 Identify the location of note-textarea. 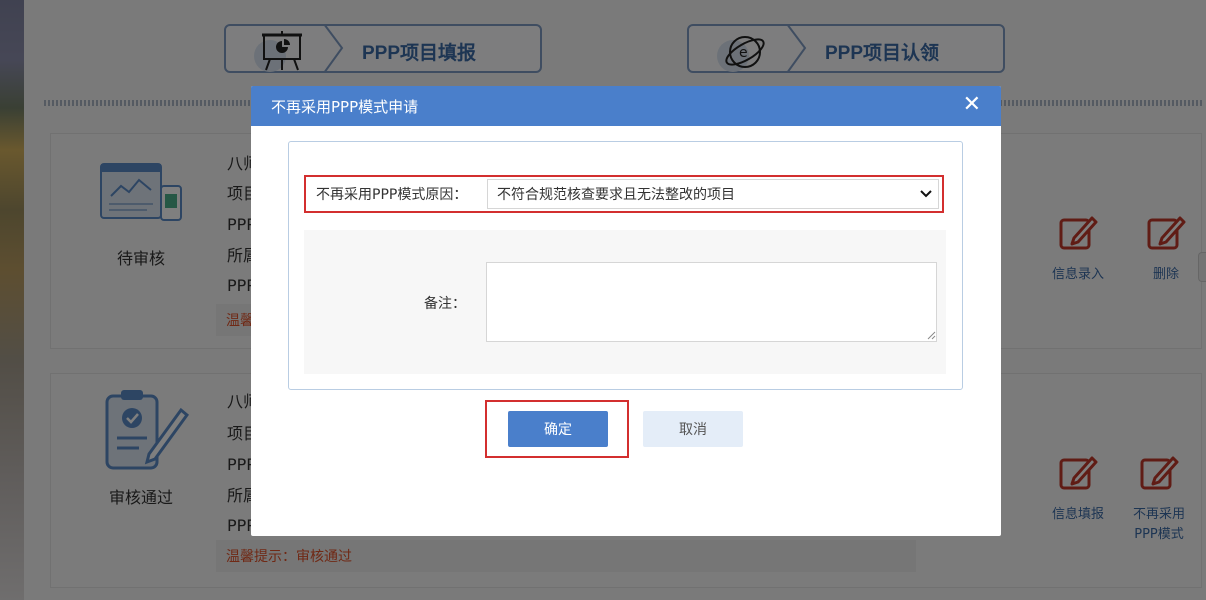
(711, 302).